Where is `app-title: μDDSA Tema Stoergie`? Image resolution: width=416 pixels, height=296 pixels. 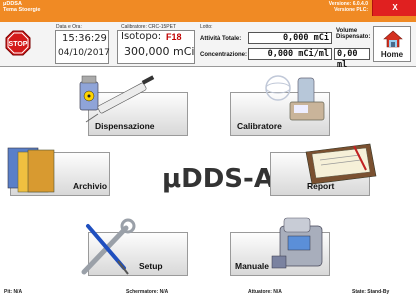 app-title: μDDSA Tema Stoergie is located at coordinates (22, 7).